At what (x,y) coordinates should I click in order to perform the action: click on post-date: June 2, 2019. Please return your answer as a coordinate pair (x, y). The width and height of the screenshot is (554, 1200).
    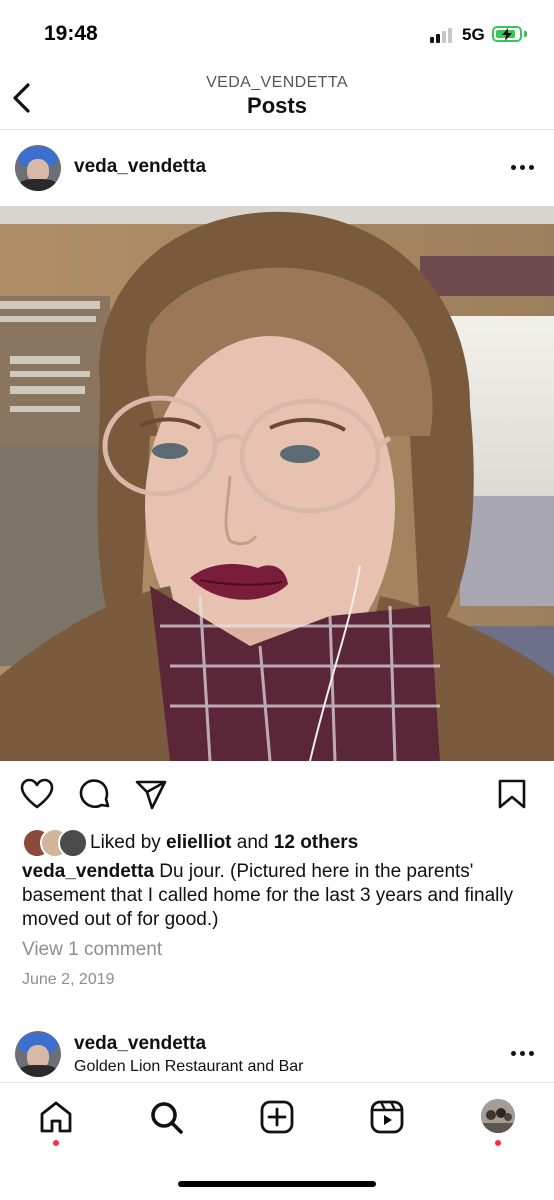
    Looking at the image, I should click on (68, 979).